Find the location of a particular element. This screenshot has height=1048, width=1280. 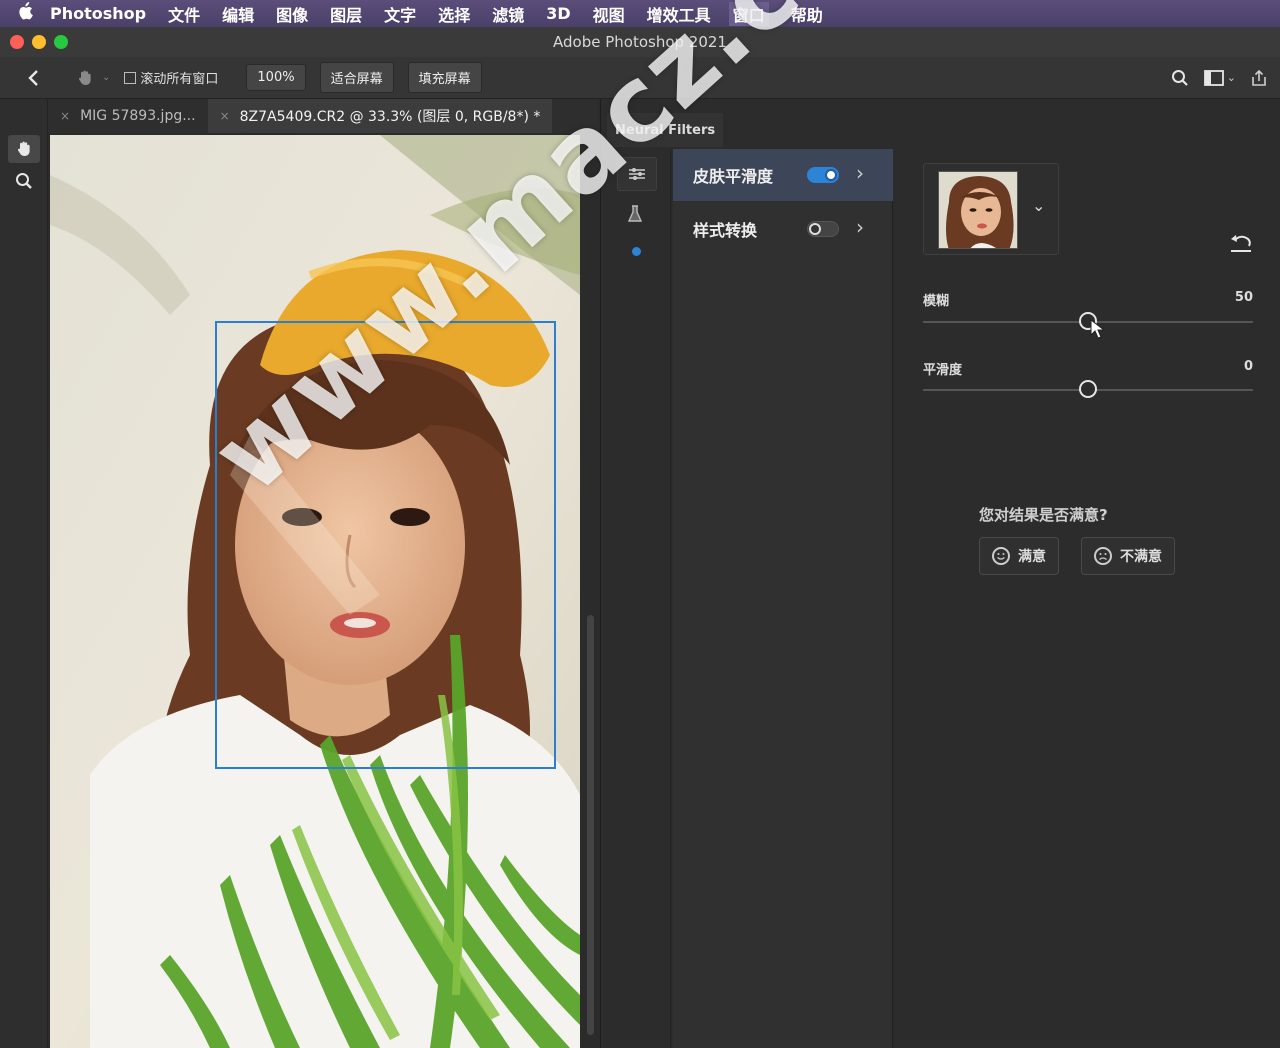

skin-smoothing-toggle is located at coordinates (823, 175).